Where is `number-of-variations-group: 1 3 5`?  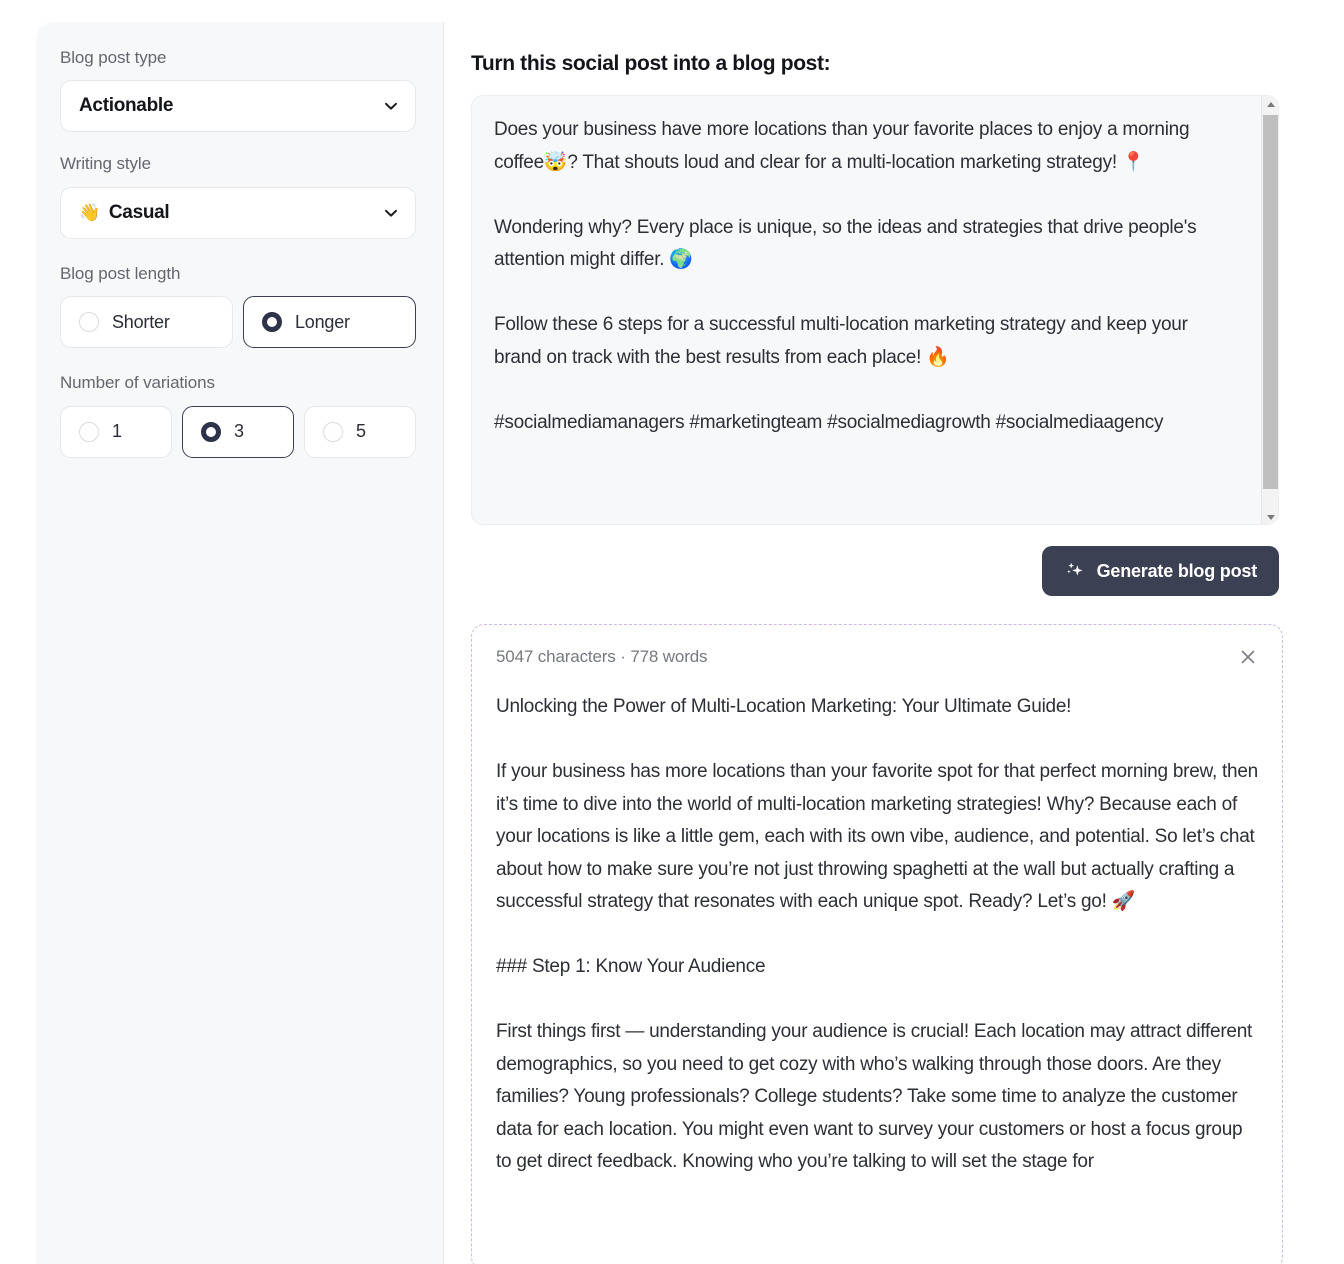 number-of-variations-group: 1 3 5 is located at coordinates (239, 431).